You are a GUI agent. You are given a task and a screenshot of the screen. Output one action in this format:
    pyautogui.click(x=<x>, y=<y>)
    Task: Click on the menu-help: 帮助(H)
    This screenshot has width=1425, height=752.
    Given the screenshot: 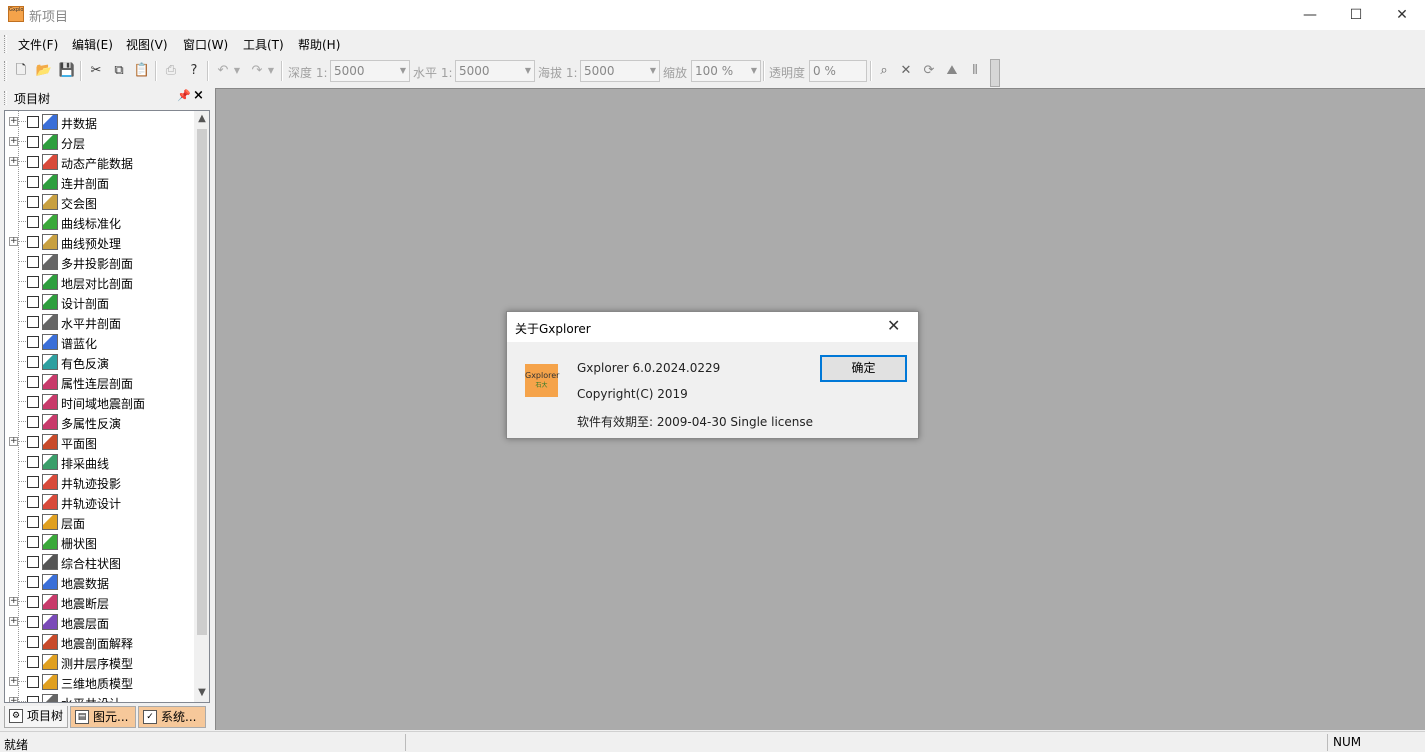 What is the action you would take?
    pyautogui.click(x=319, y=44)
    